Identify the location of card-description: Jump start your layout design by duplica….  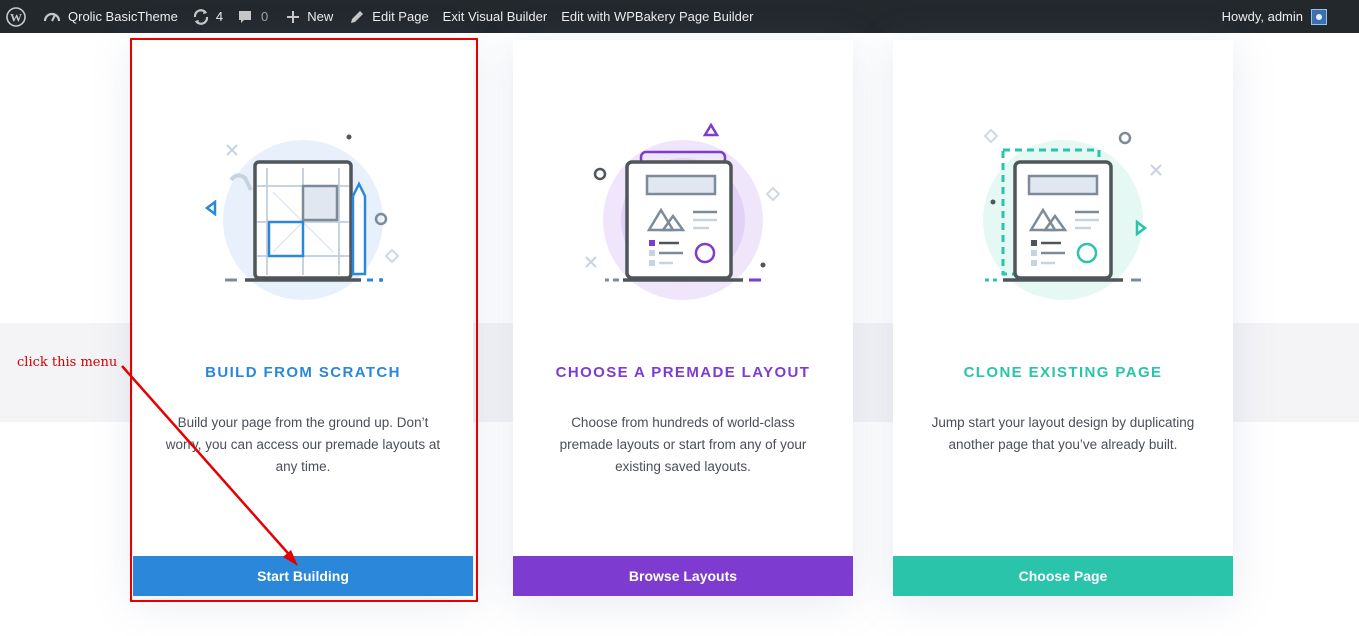
(1063, 433).